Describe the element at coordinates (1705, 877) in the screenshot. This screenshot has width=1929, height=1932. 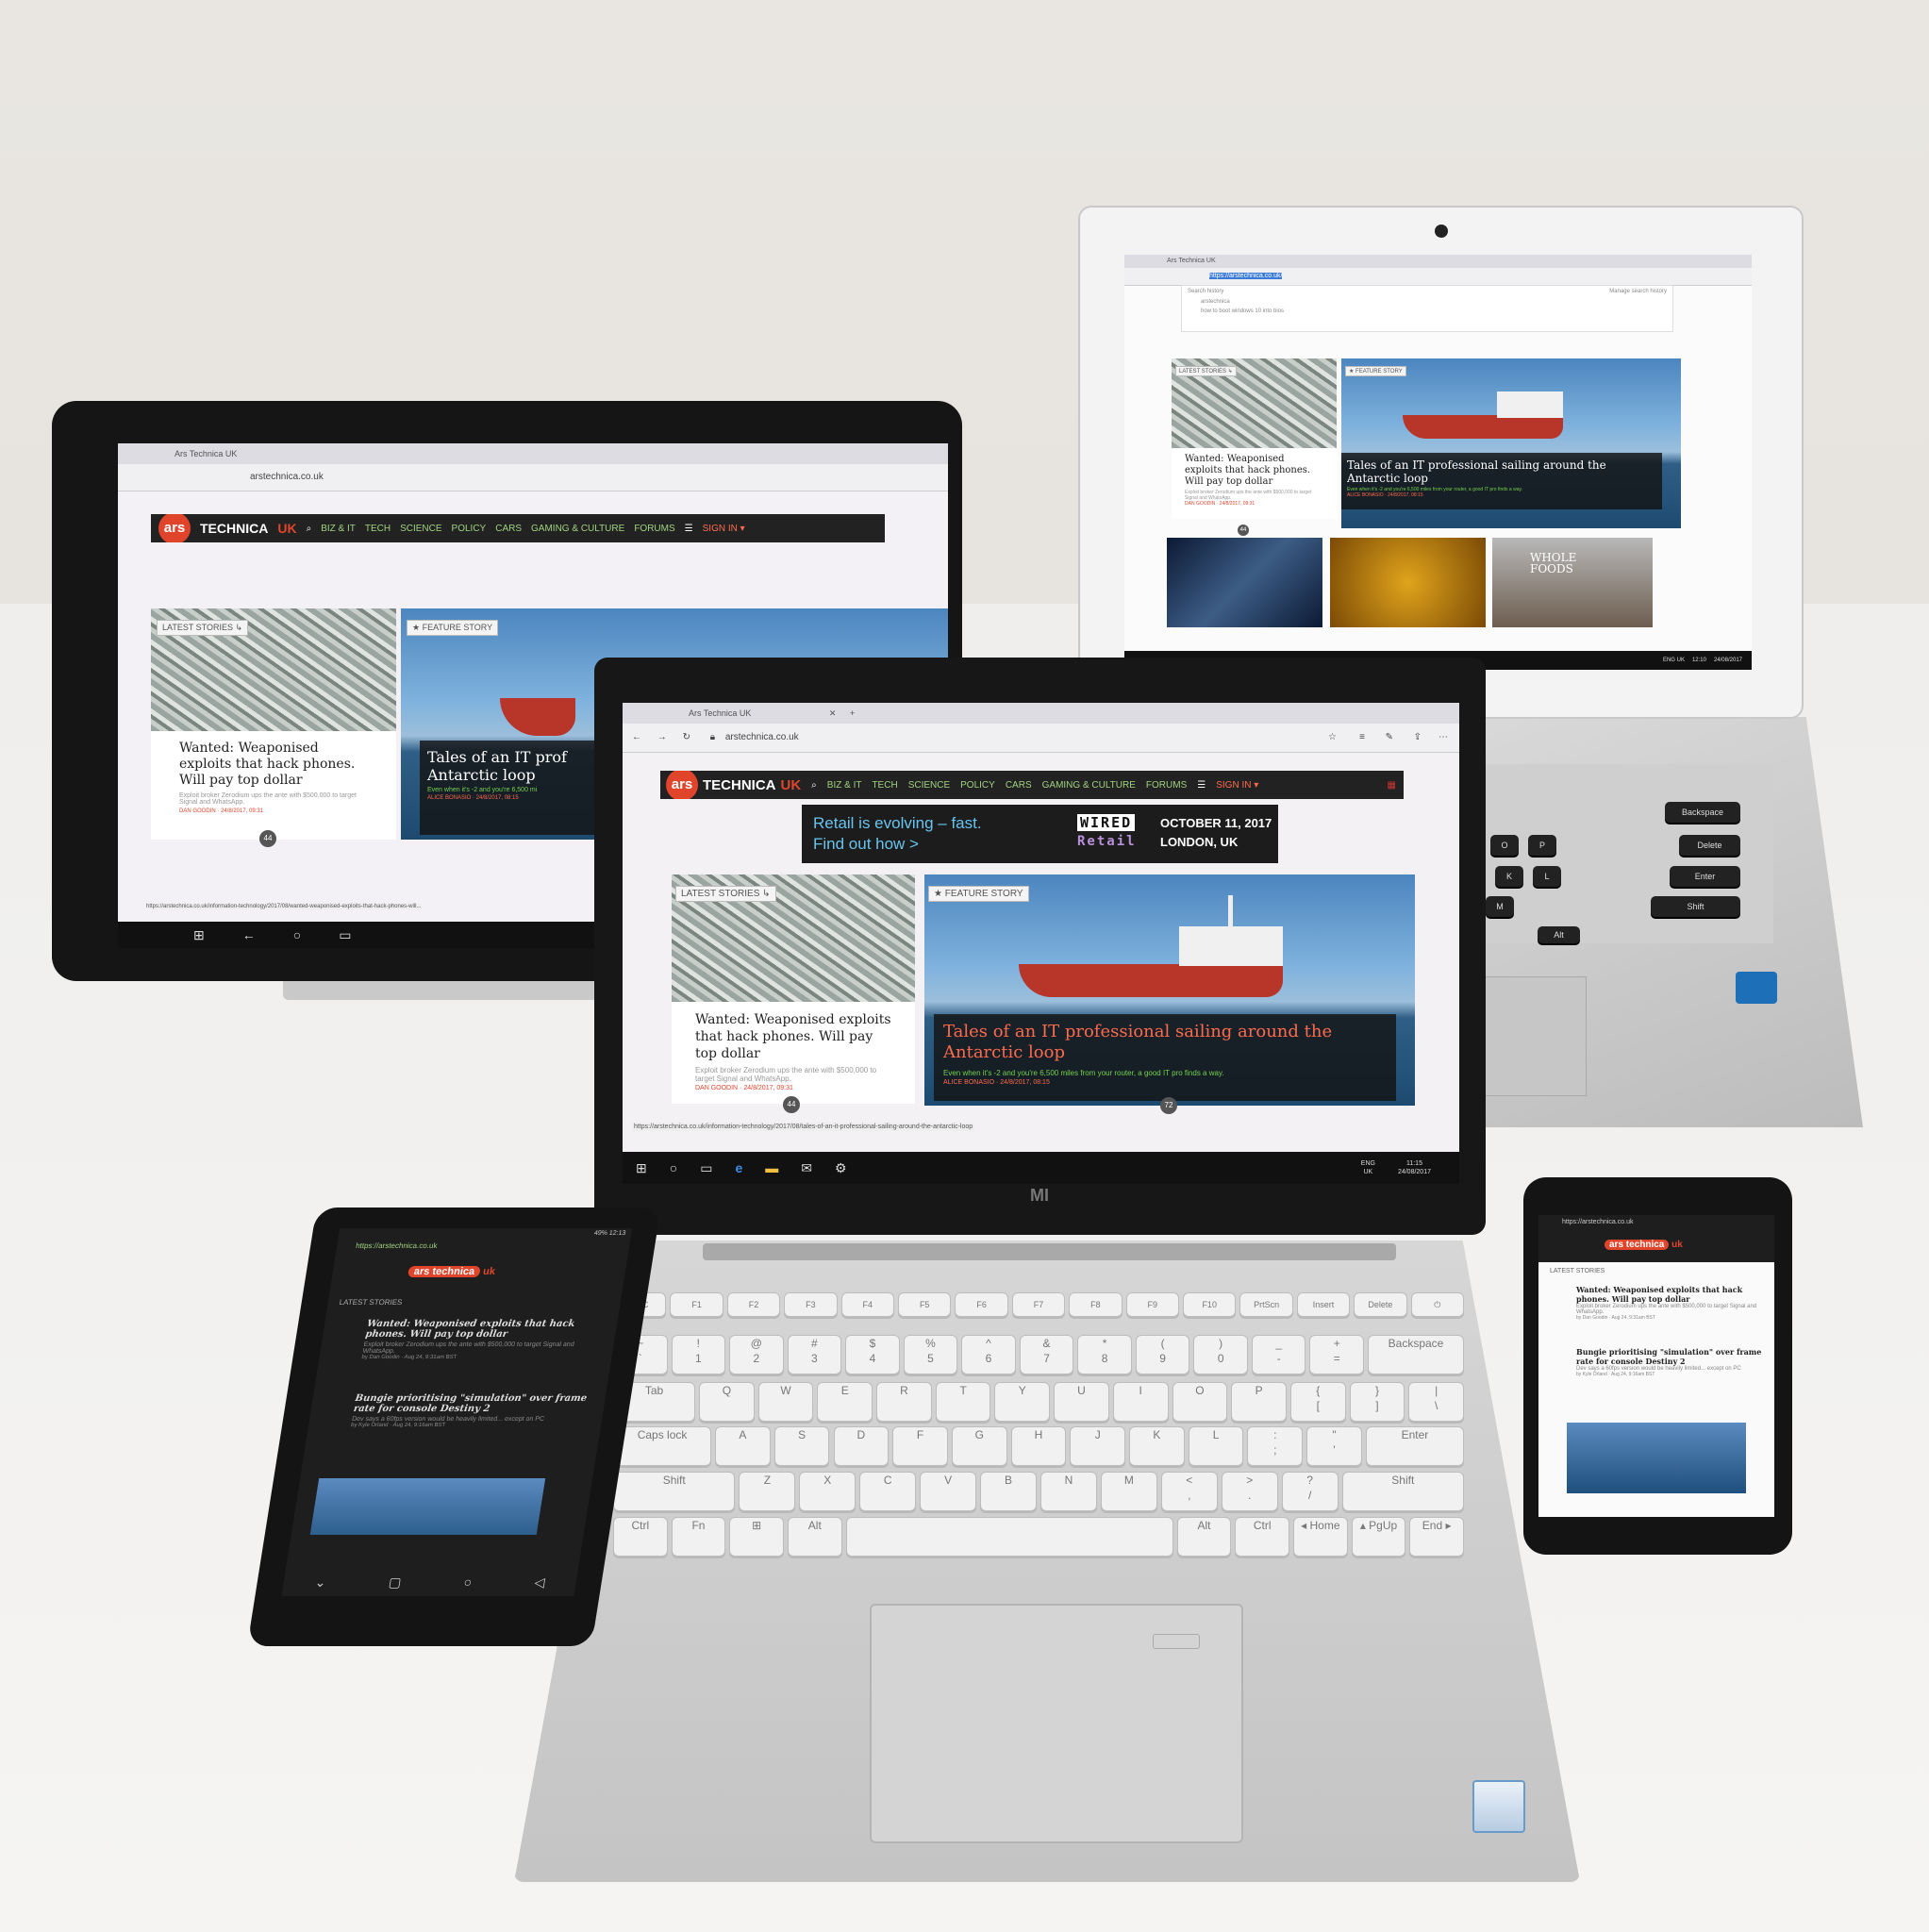
I see `key-enter: Enter` at that location.